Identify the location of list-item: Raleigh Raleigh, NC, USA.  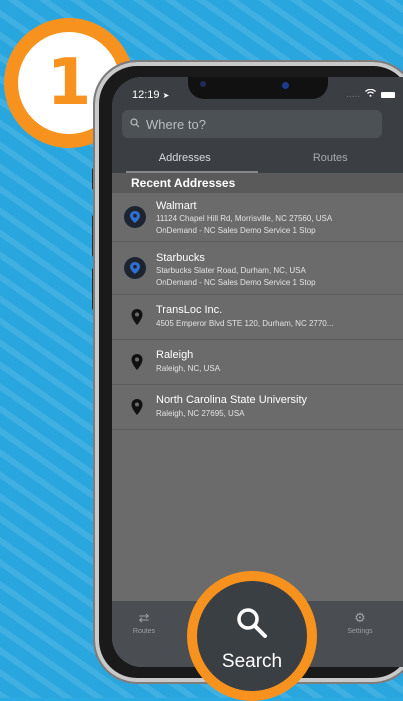
(257, 362).